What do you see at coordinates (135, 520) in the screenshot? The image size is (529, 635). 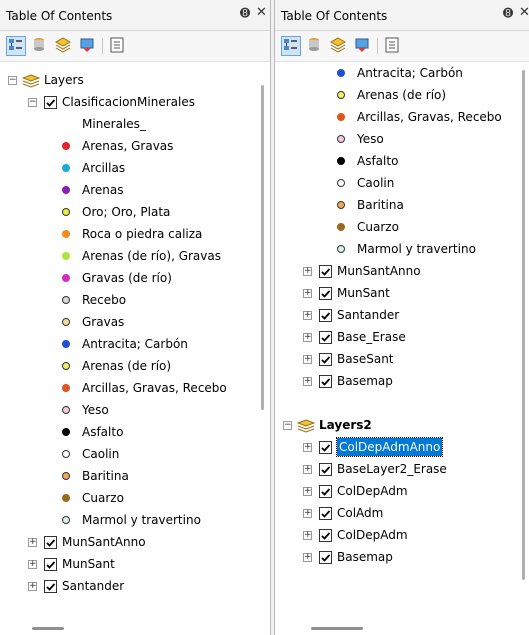 I see `tree-row: Marmol y travertino` at bounding box center [135, 520].